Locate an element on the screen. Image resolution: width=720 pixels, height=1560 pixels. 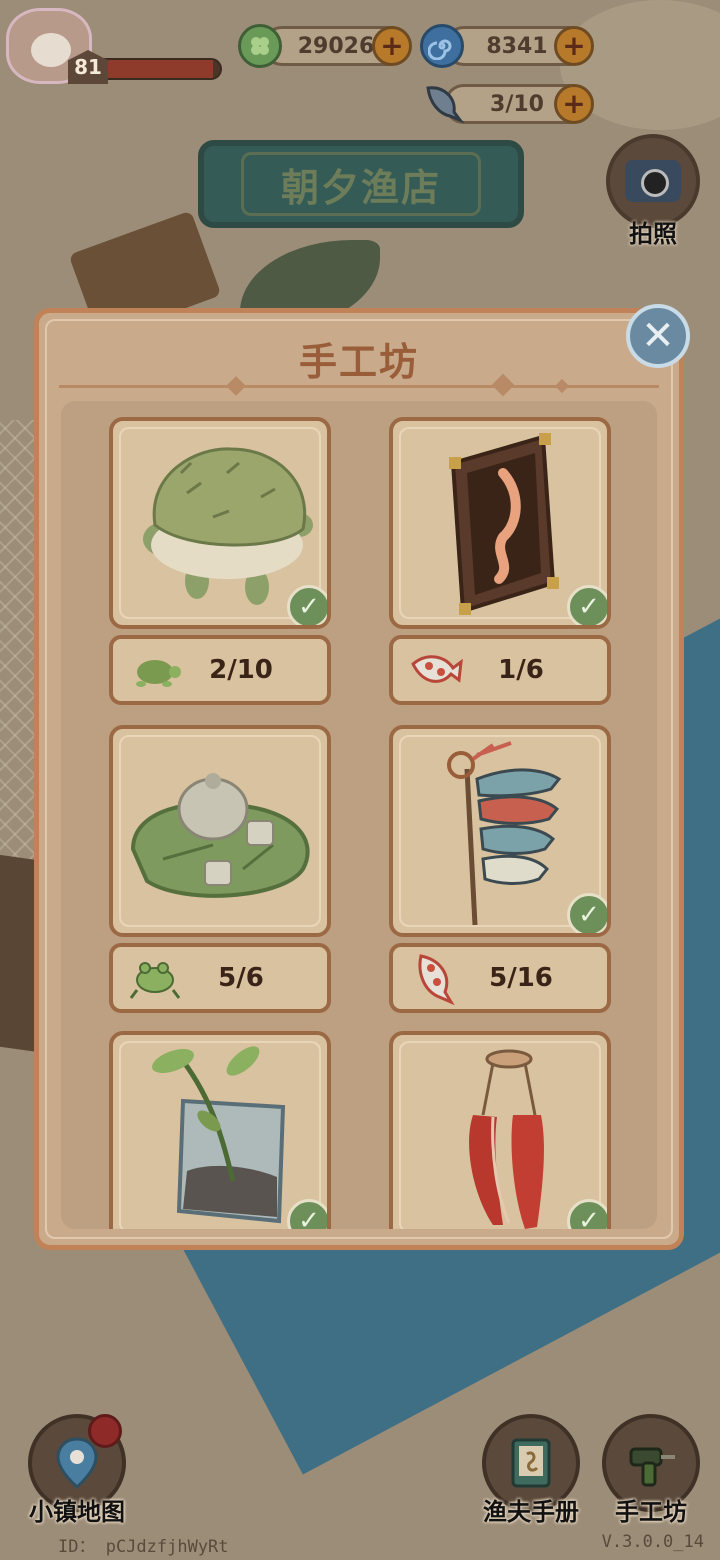
clover-currency-value: 29026 is located at coordinates (336, 46).